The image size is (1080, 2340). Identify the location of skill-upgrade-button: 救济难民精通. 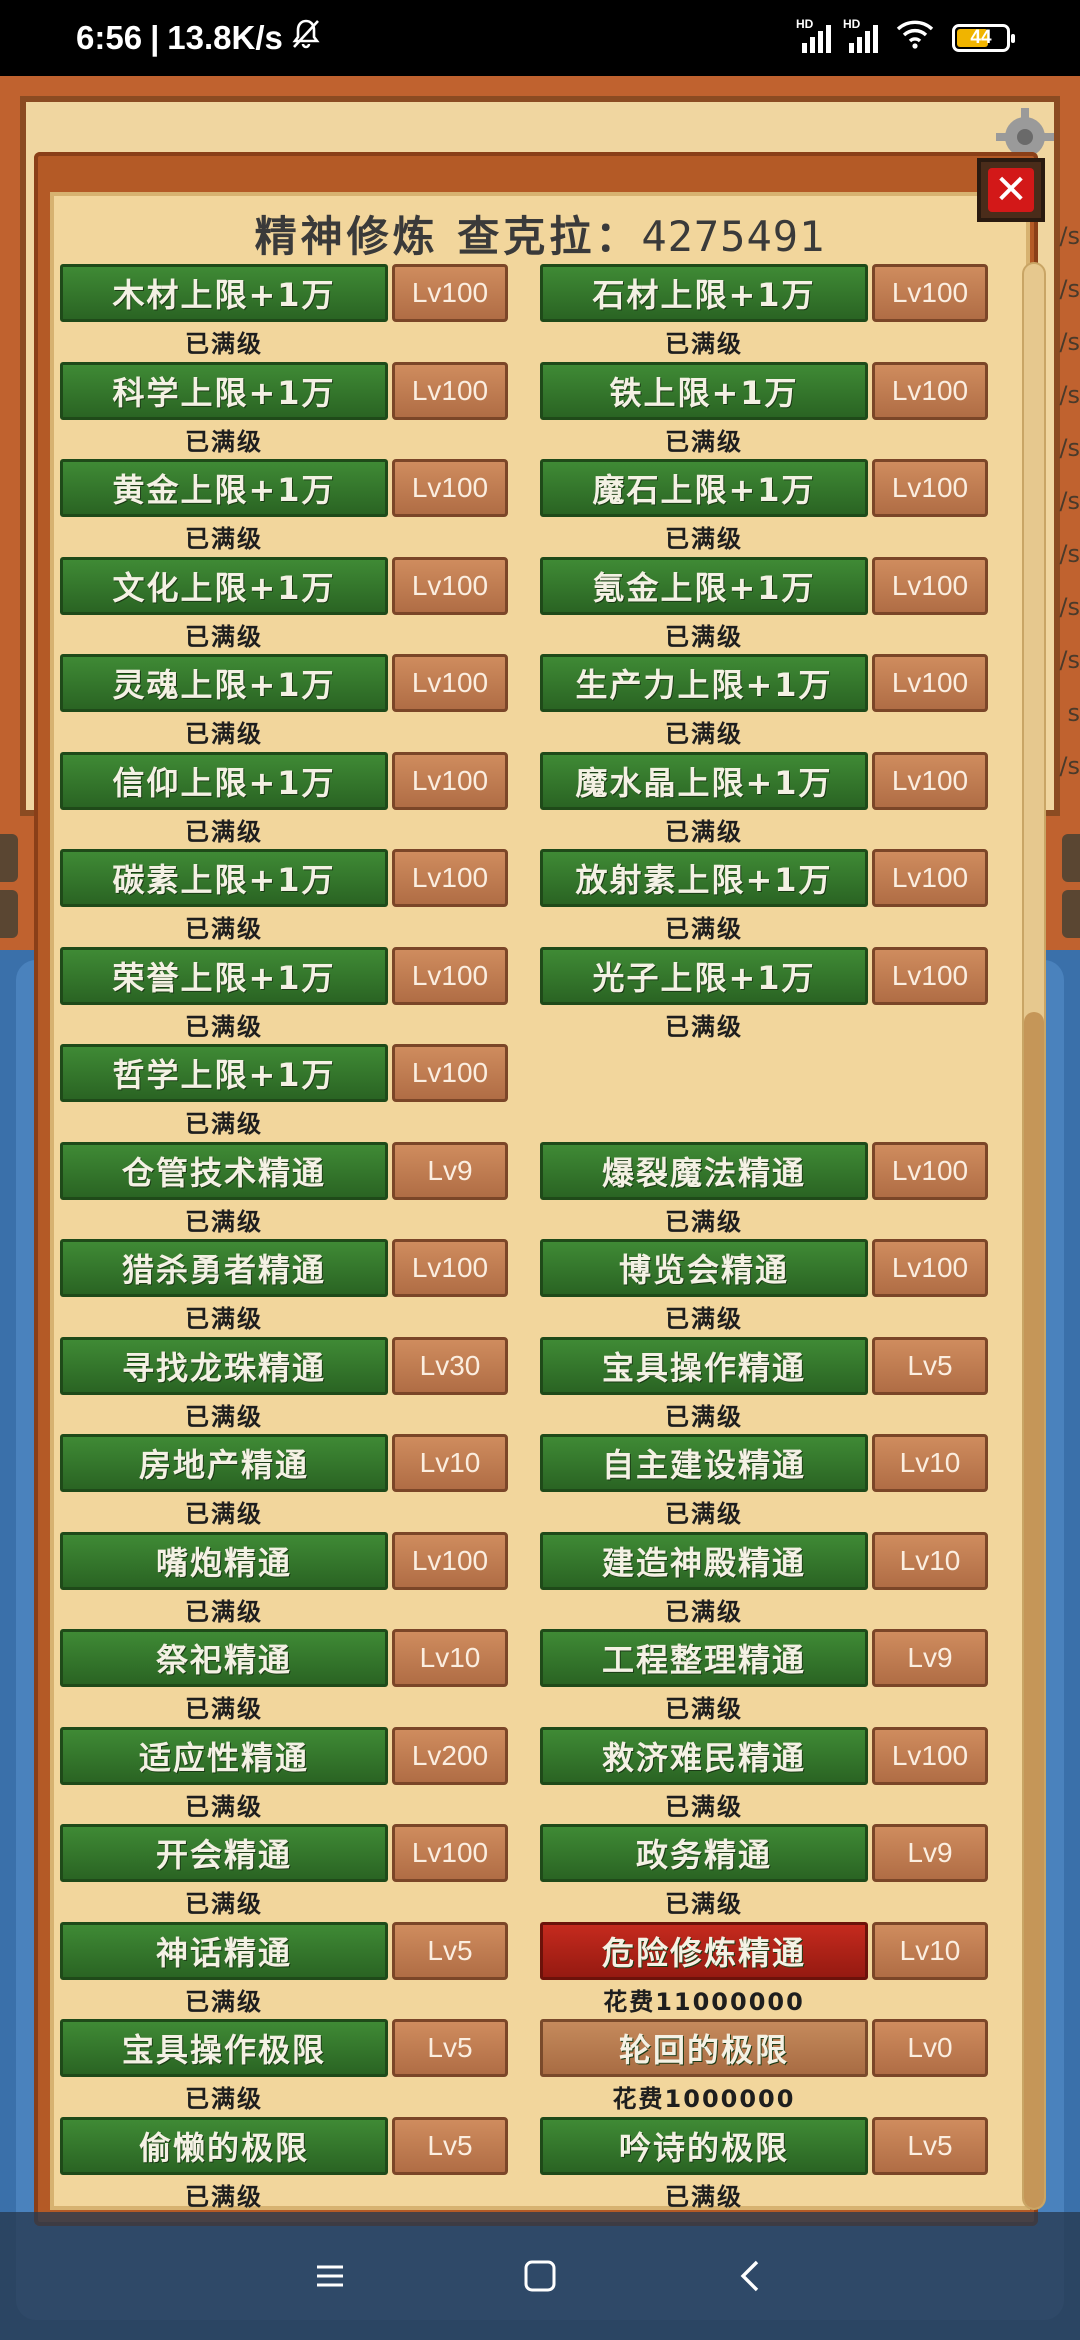
(704, 1755).